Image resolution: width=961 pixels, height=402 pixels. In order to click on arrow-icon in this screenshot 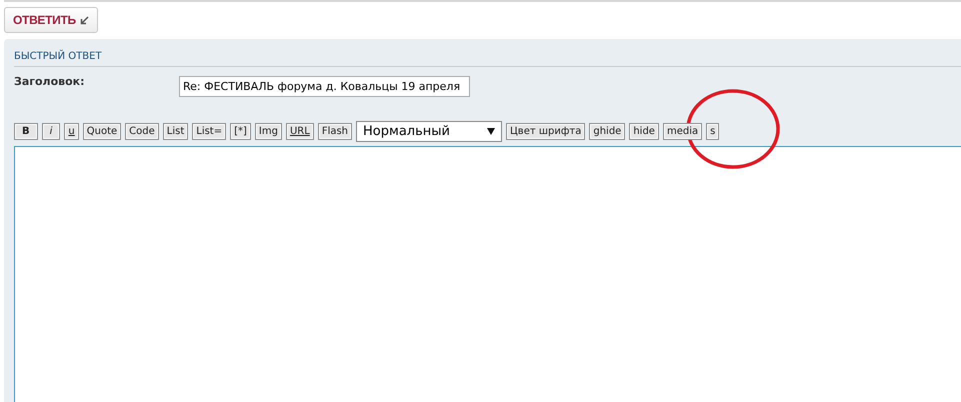, I will do `click(84, 20)`.